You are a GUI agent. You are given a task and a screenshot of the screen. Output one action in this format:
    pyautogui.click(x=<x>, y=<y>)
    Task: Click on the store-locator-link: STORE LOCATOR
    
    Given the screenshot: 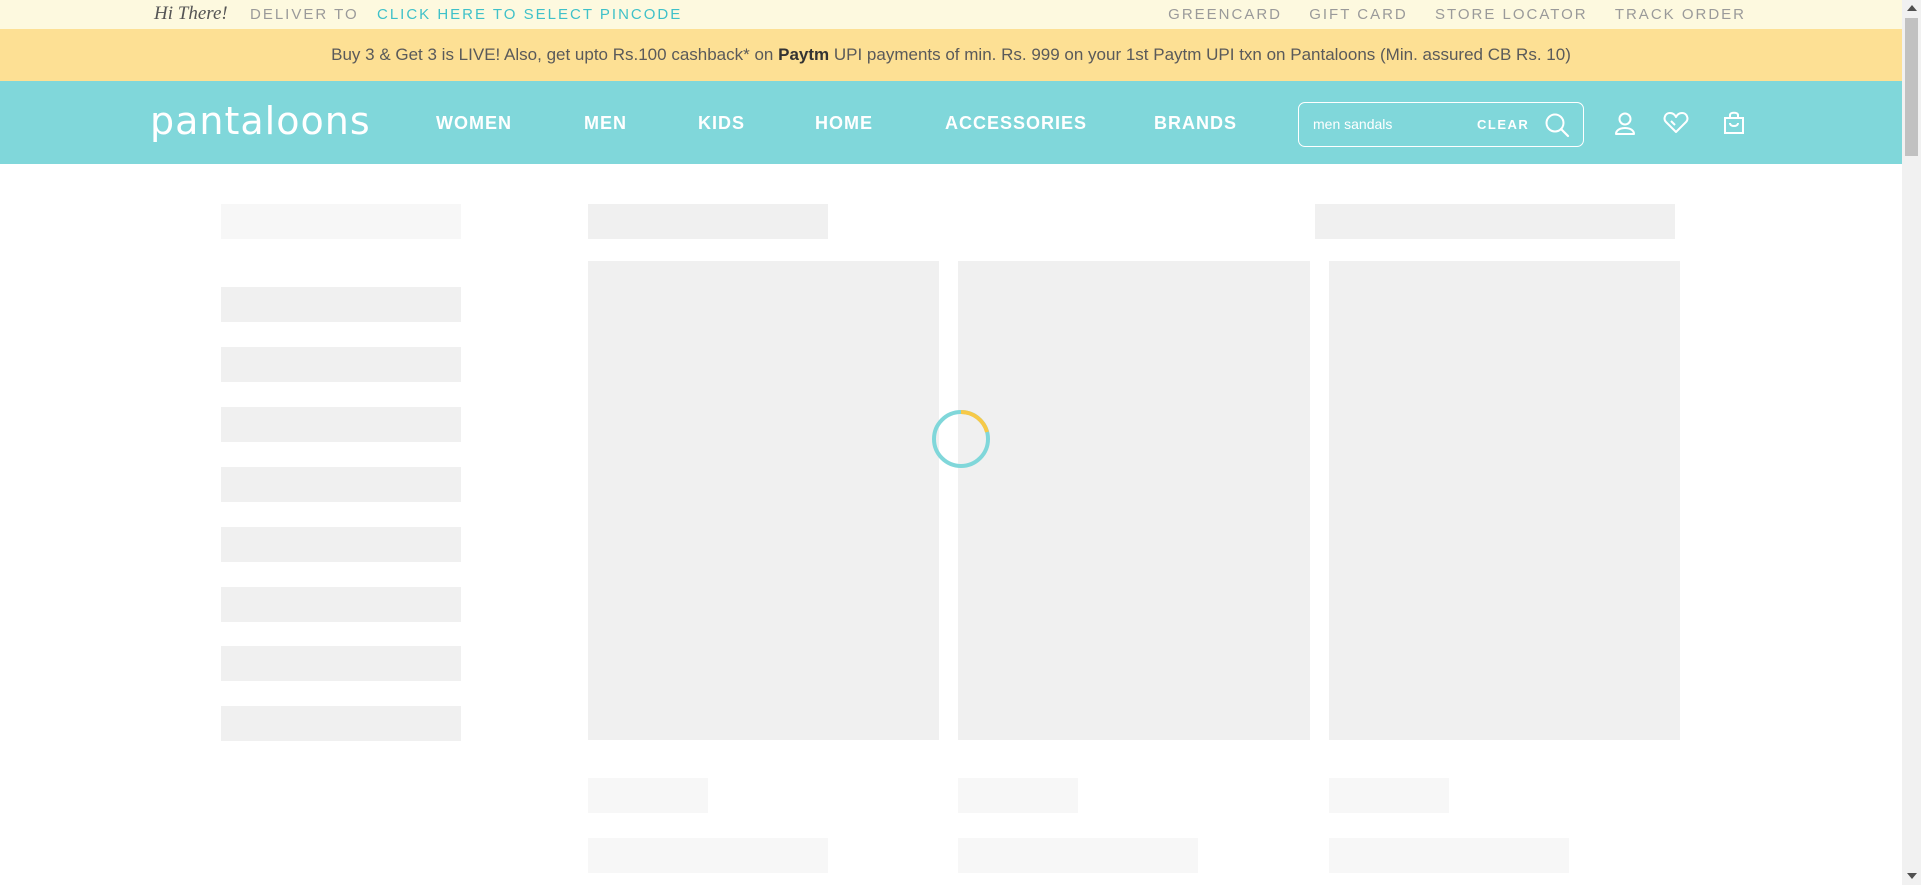 What is the action you would take?
    pyautogui.click(x=1511, y=14)
    